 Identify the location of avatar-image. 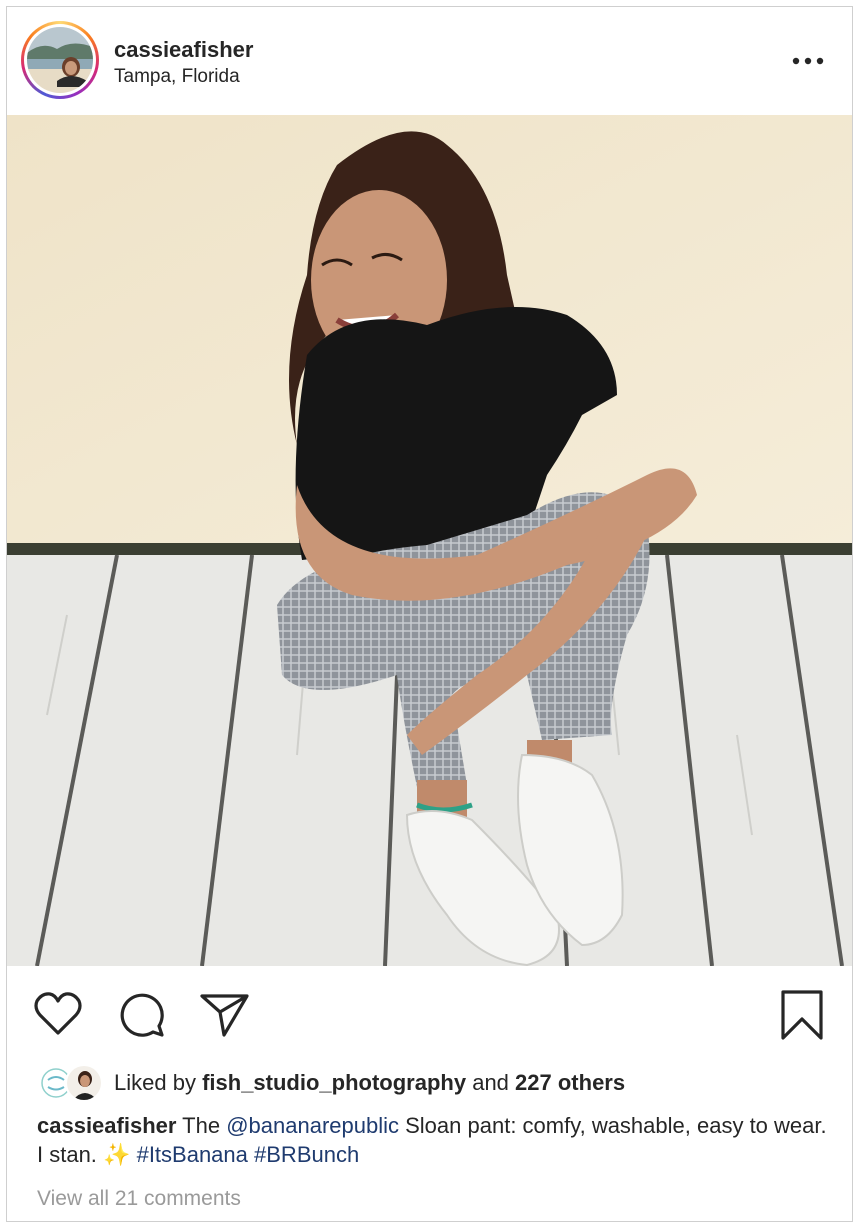
(60, 60).